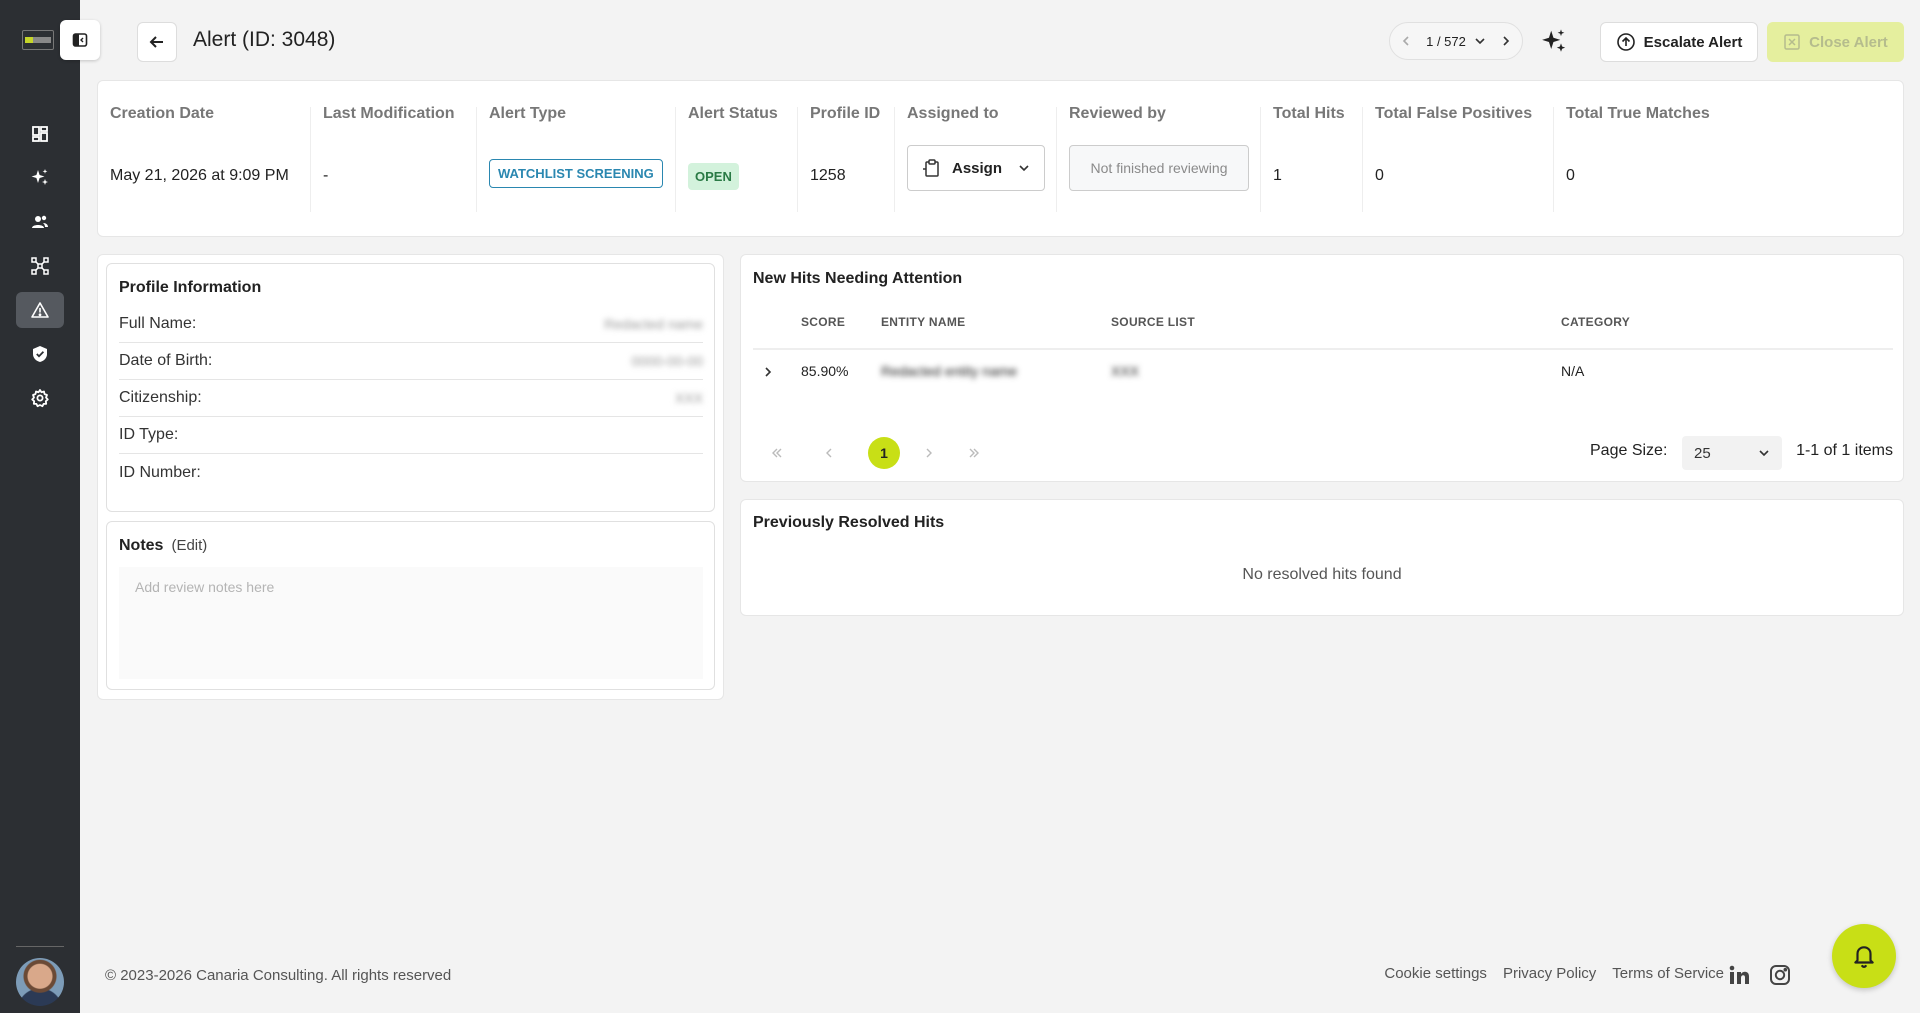  What do you see at coordinates (1125, 371) in the screenshot?
I see `hit-source-list: XXX` at bounding box center [1125, 371].